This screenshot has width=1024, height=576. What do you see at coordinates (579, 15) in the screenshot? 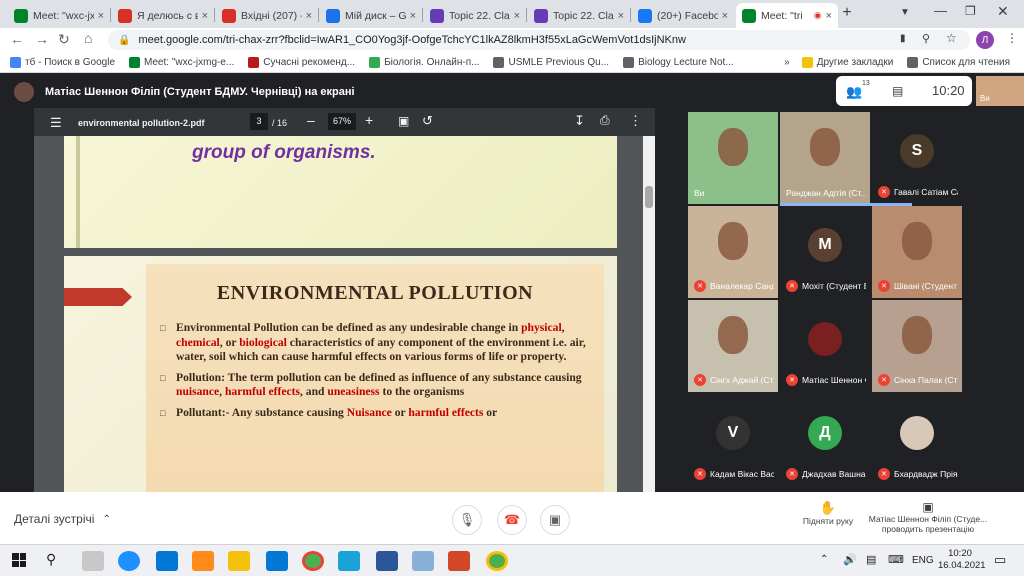
I see `tab-6: Topic 22. Clas ×` at bounding box center [579, 15].